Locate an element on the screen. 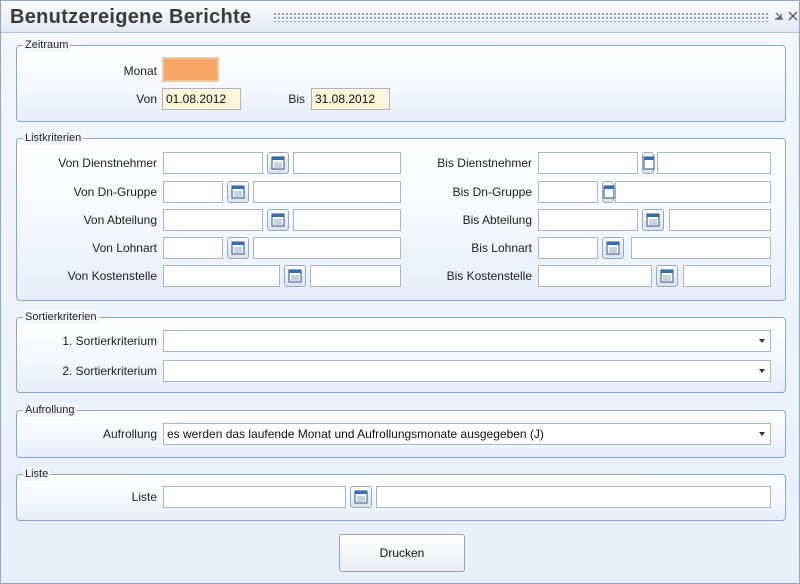  von-kostenstelle-description is located at coordinates (355, 276).